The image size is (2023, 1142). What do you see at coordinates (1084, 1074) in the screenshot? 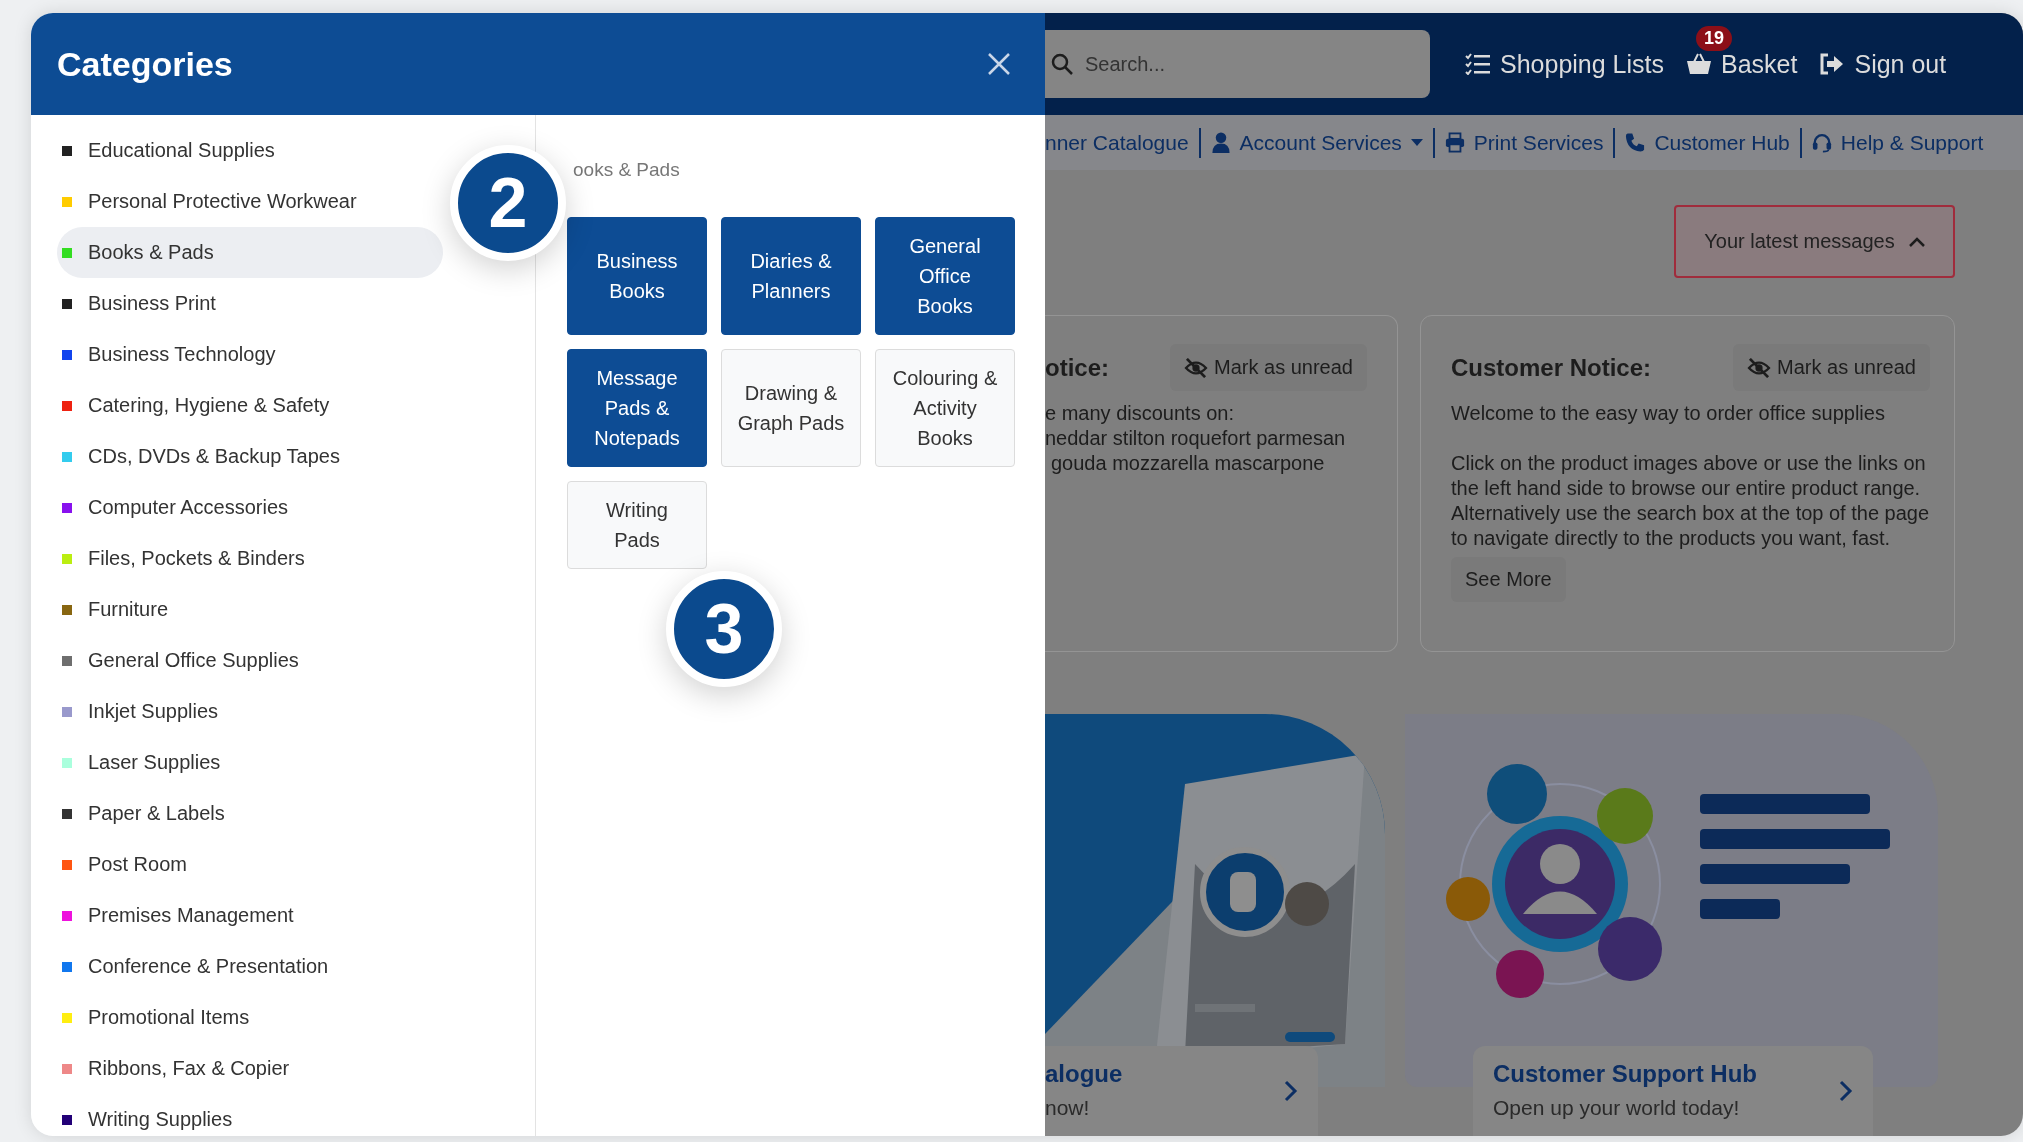
I see `banner-title: alogue` at bounding box center [1084, 1074].